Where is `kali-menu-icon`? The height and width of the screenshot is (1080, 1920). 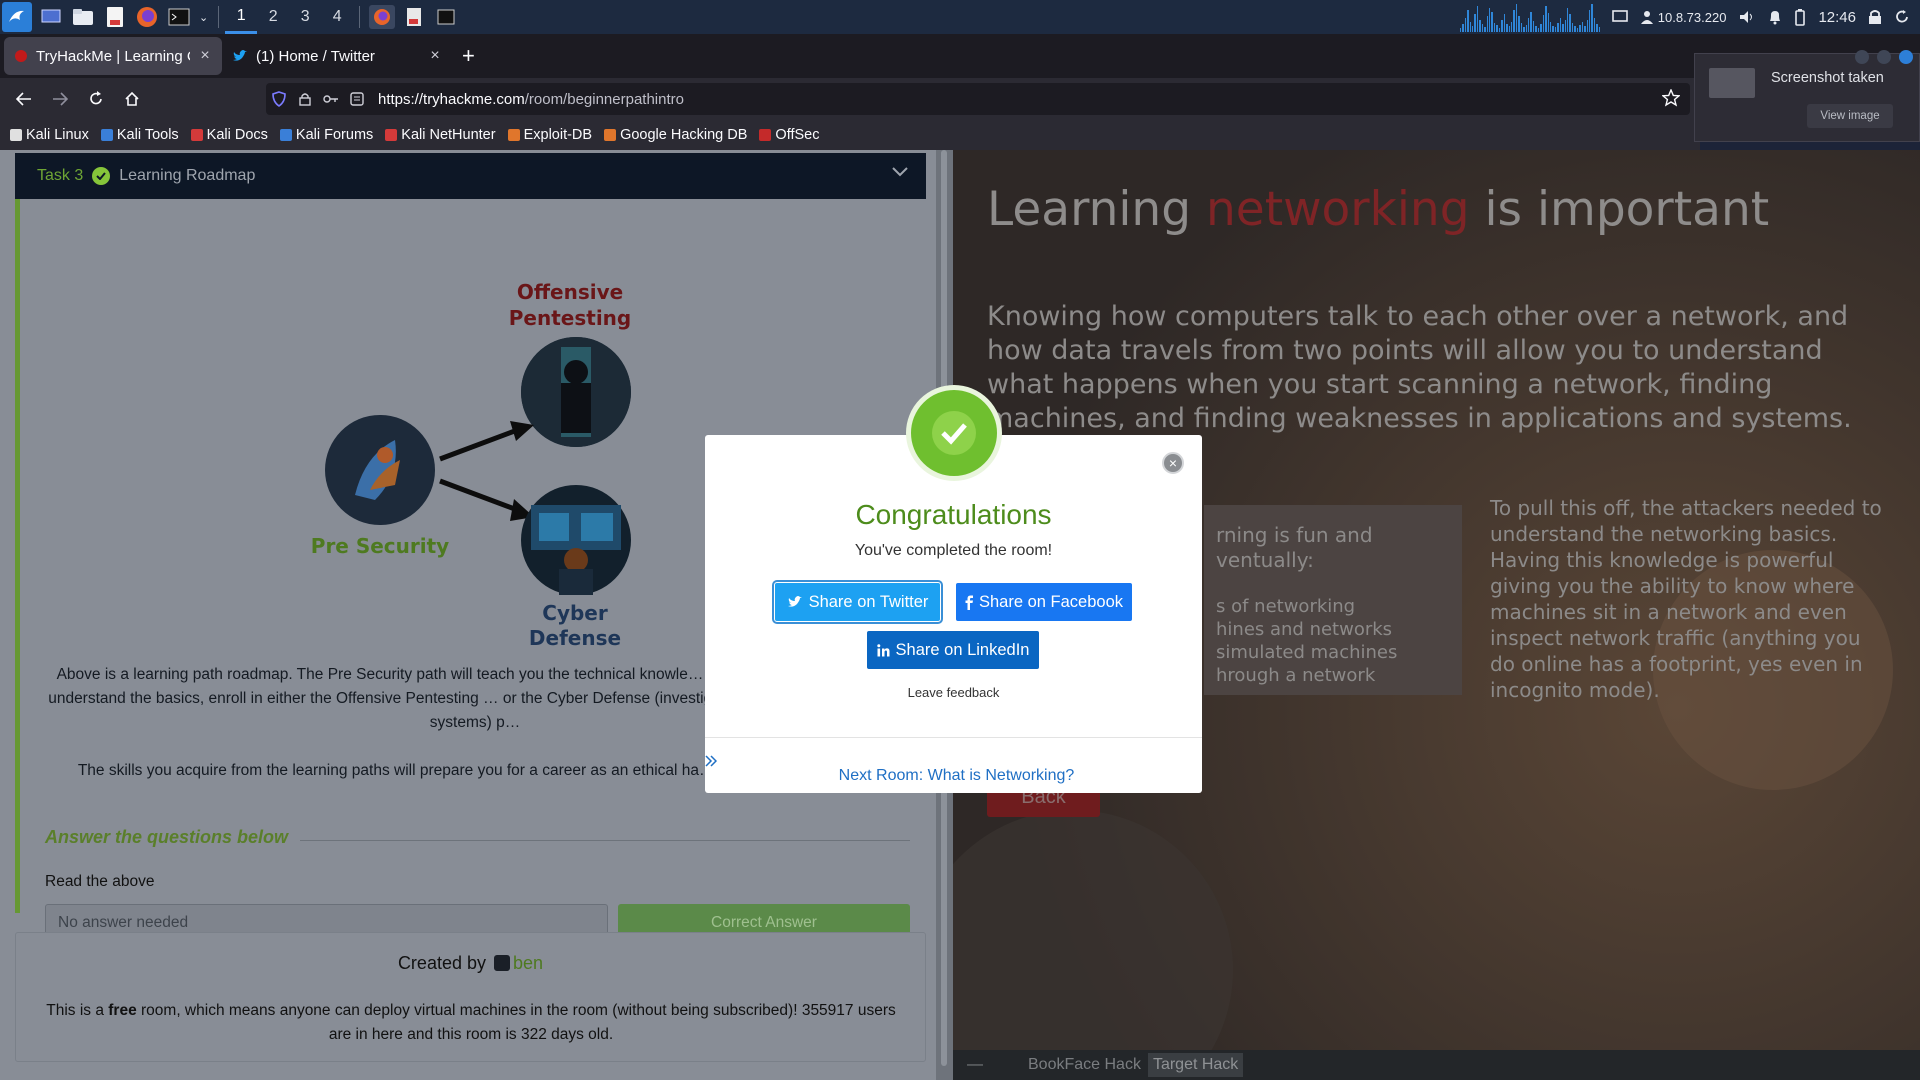 kali-menu-icon is located at coordinates (17, 17).